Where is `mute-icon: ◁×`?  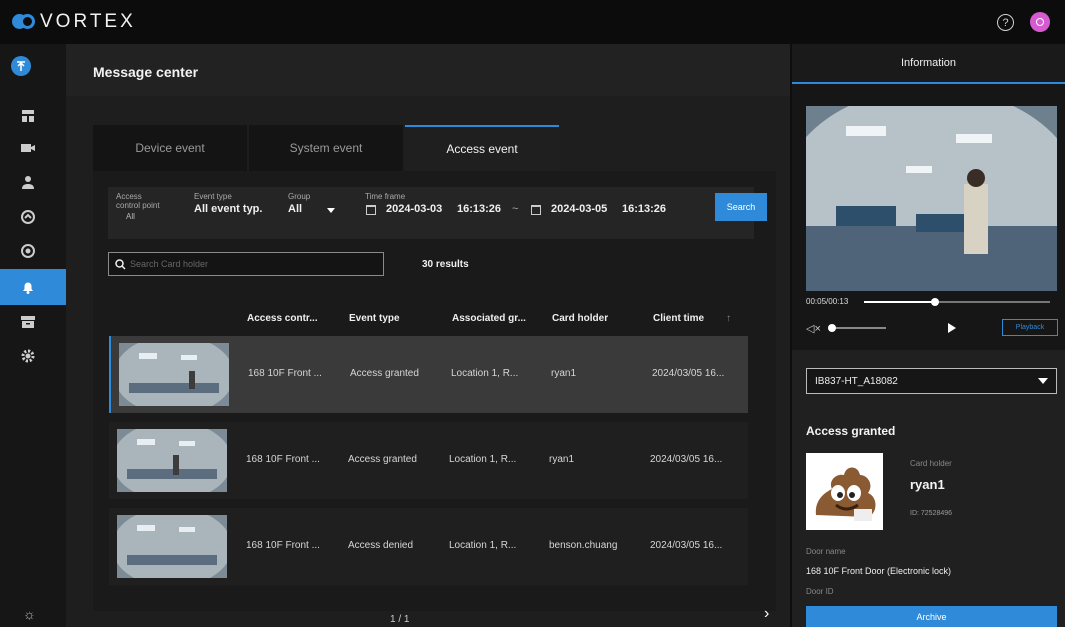
mute-icon: ◁× is located at coordinates (813, 328).